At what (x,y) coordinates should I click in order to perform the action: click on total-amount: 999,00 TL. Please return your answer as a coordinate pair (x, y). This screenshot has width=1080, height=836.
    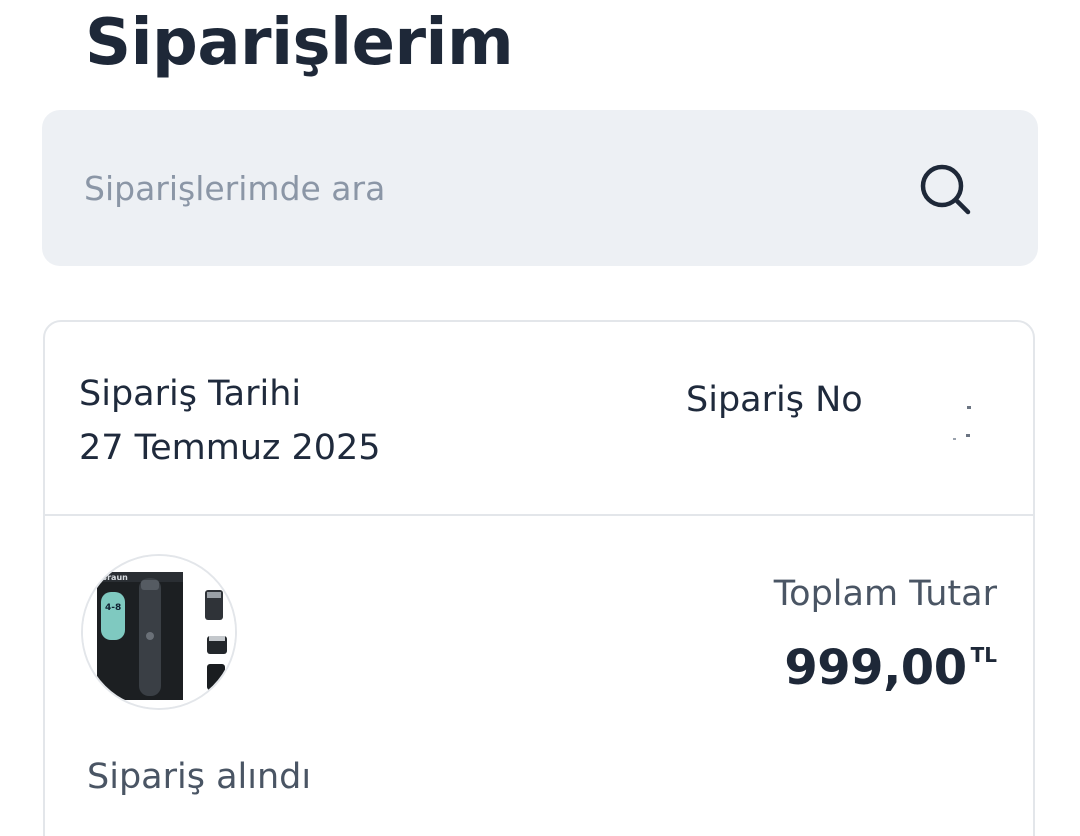
    Looking at the image, I should click on (890, 668).